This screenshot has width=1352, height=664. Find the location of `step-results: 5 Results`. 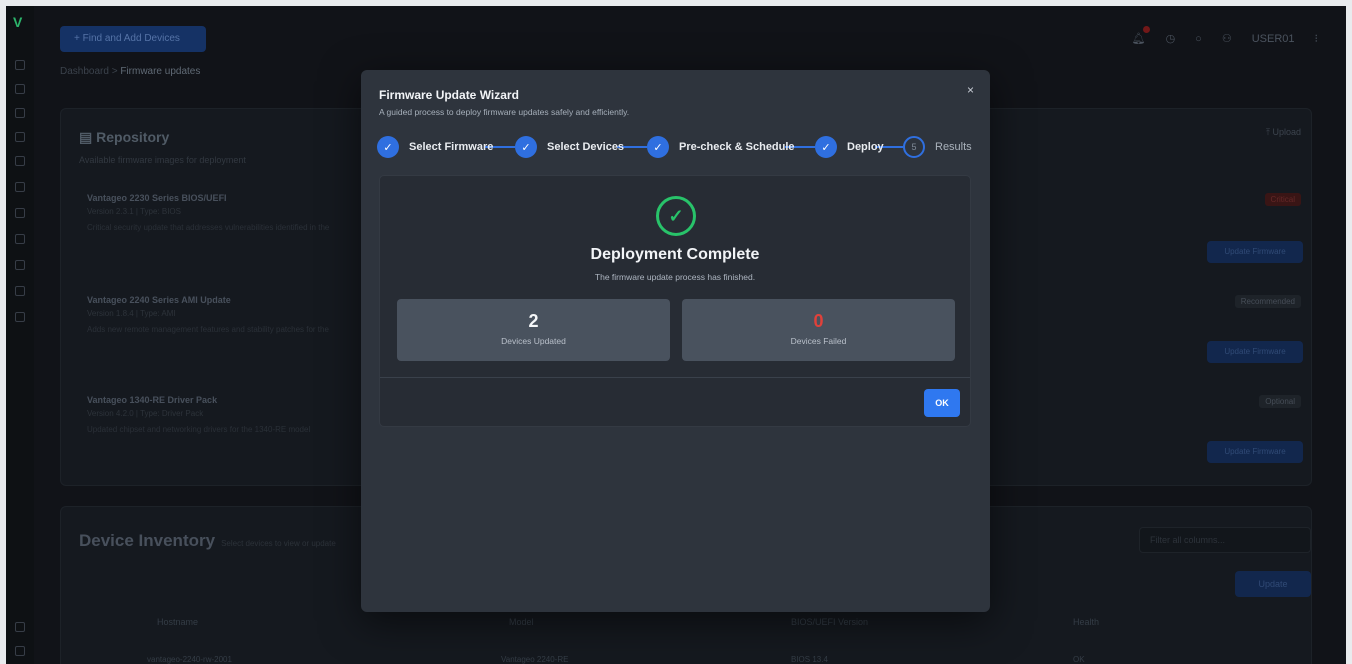

step-results: 5 Results is located at coordinates (937, 147).